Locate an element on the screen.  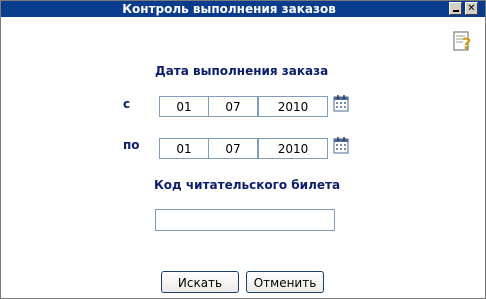
to-label: по is located at coordinates (131, 145).